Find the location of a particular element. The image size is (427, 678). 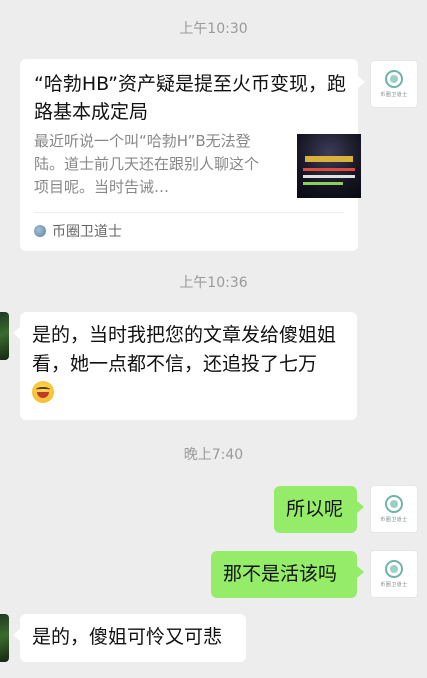

link-card-source-name: 币圈卫道士 is located at coordinates (87, 232).